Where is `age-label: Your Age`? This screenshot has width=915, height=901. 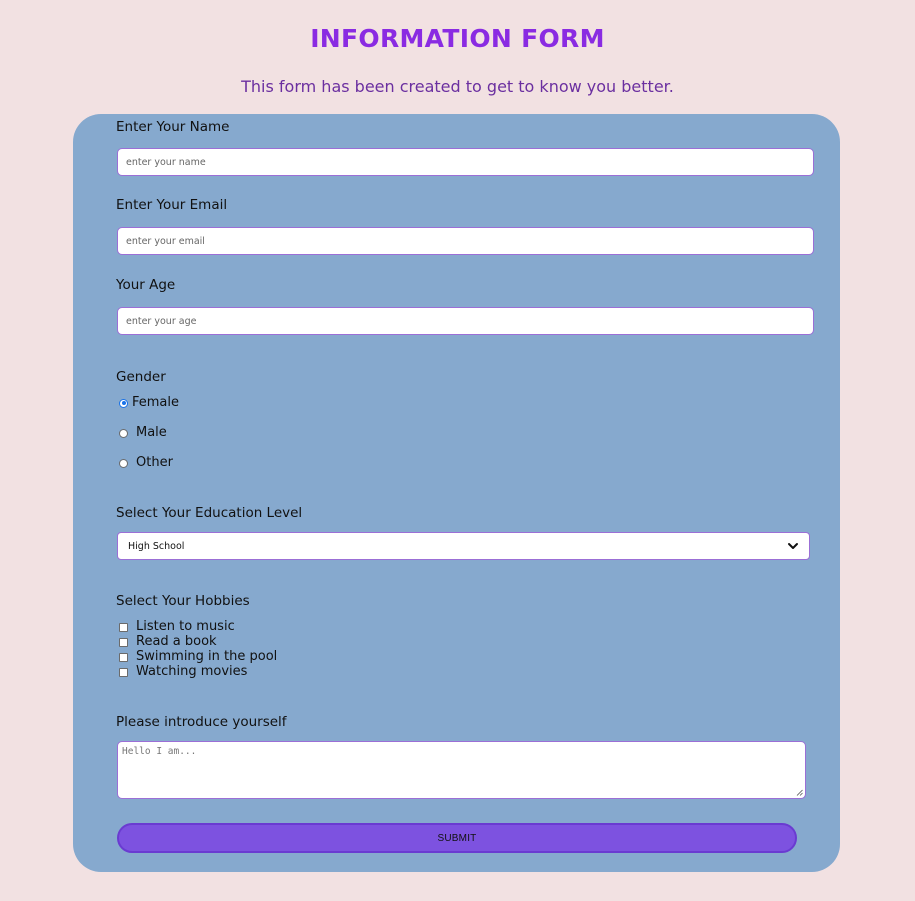 age-label: Your Age is located at coordinates (146, 285).